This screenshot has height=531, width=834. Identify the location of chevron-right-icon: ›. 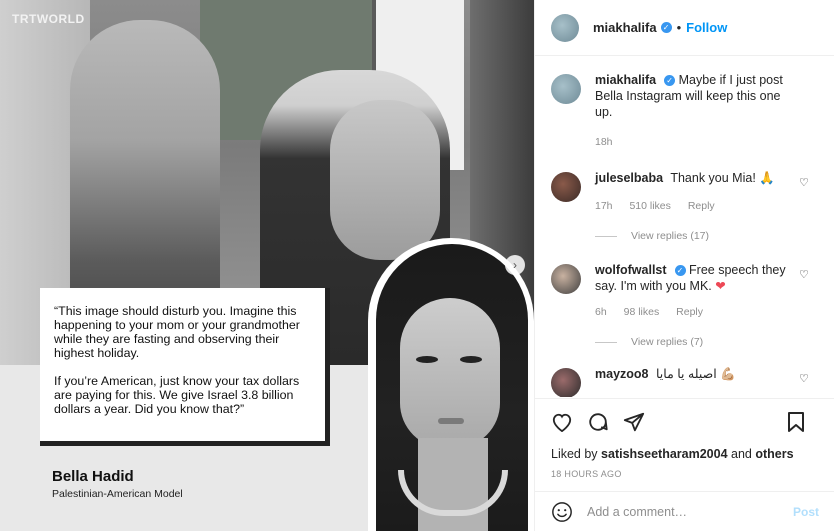
(515, 265).